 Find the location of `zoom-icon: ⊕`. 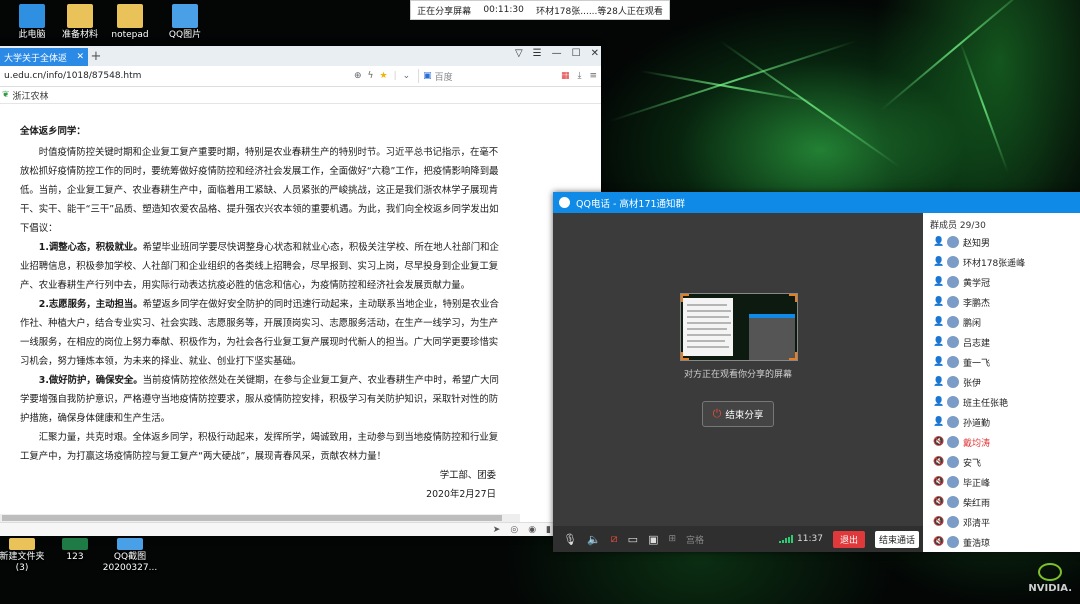

zoom-icon: ⊕ is located at coordinates (358, 76).